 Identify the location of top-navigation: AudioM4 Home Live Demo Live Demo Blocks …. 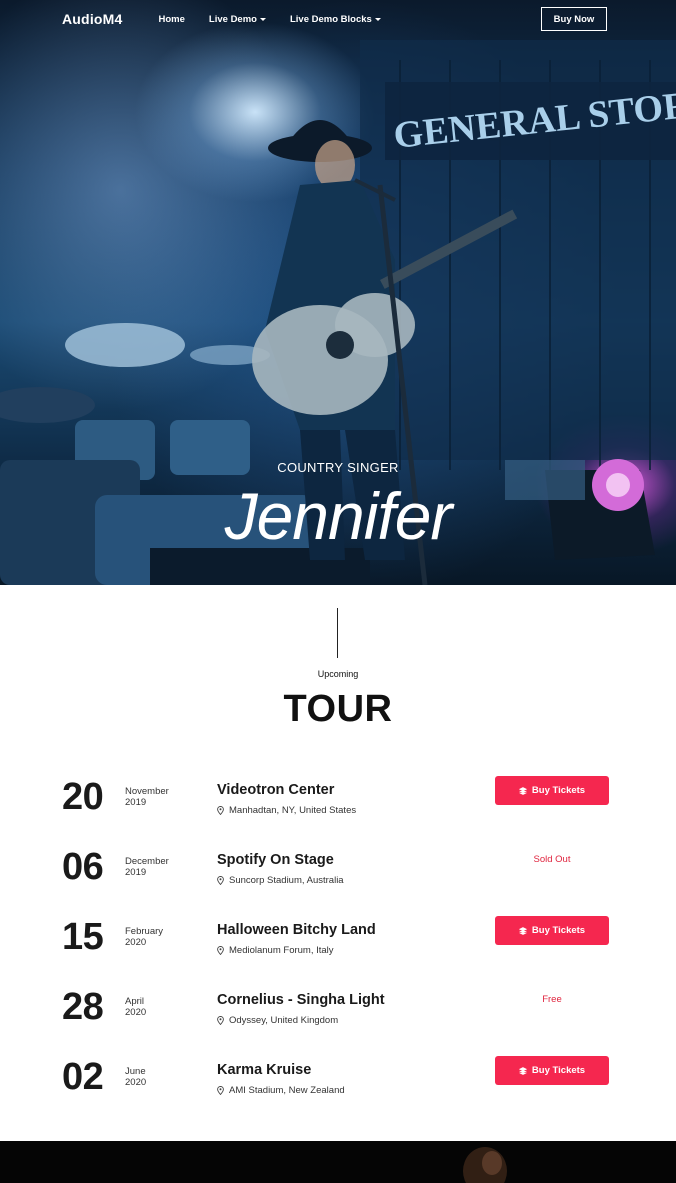
(338, 19).